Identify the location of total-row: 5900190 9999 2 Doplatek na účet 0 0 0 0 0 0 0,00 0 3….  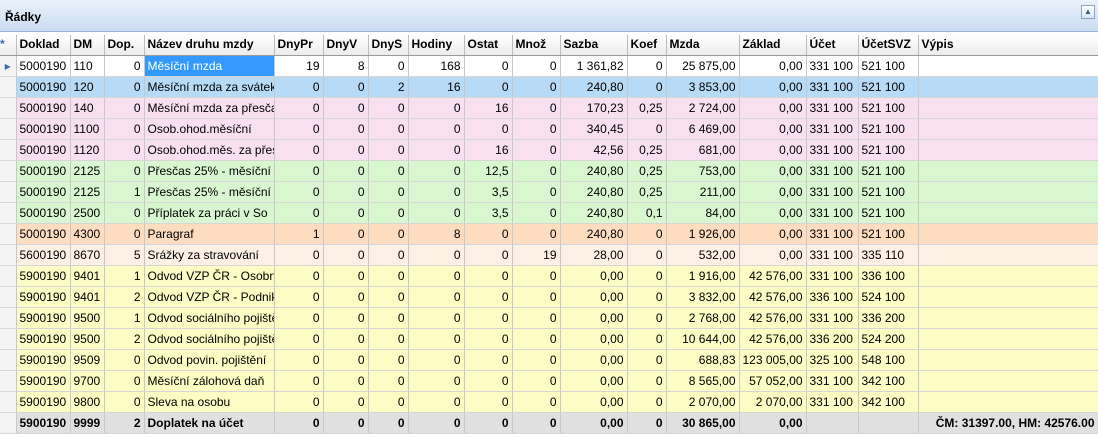
(549, 423).